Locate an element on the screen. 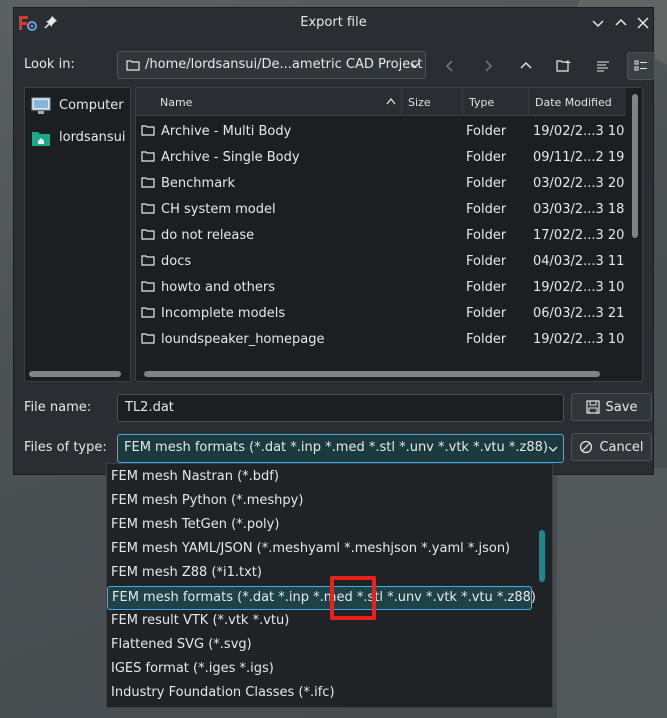 This screenshot has height=718, width=667. file-name: loundspeaker_homepage is located at coordinates (243, 339).